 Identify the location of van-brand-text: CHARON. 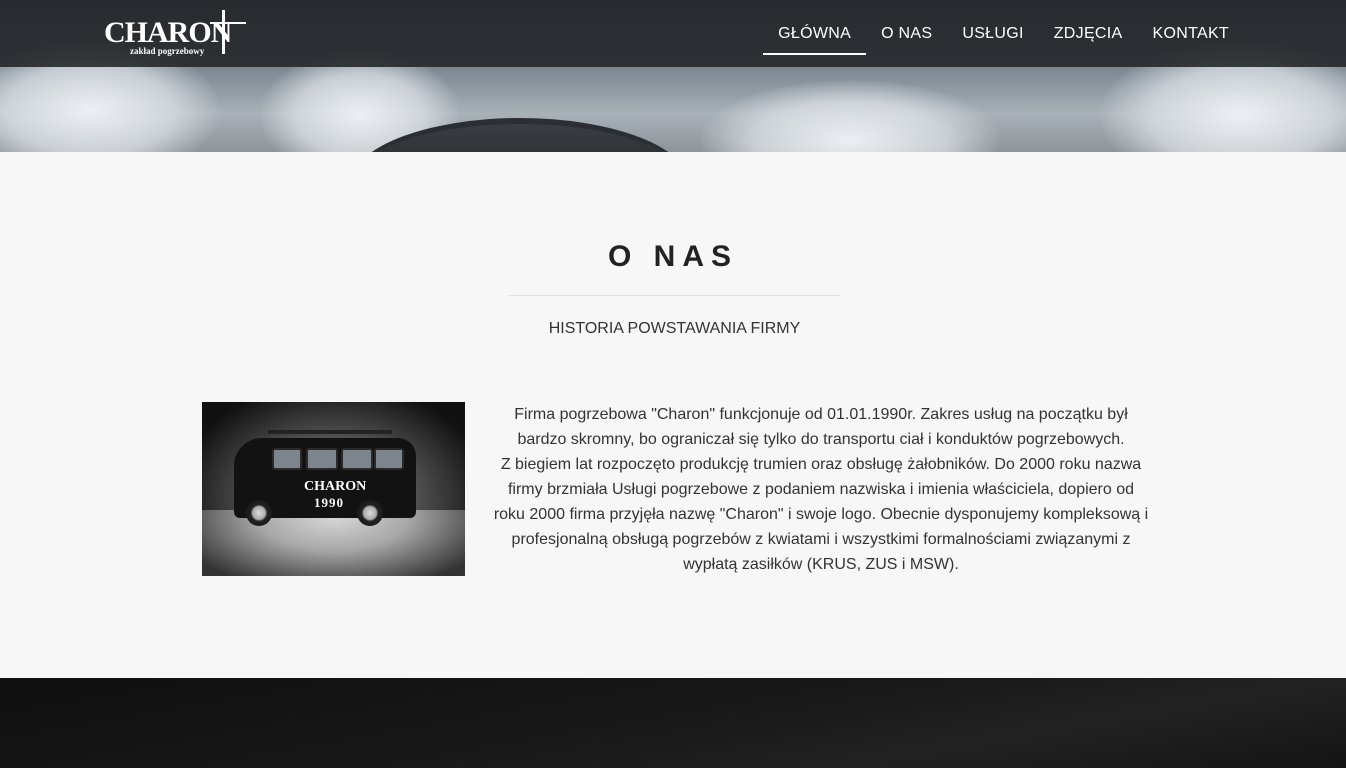
(335, 486).